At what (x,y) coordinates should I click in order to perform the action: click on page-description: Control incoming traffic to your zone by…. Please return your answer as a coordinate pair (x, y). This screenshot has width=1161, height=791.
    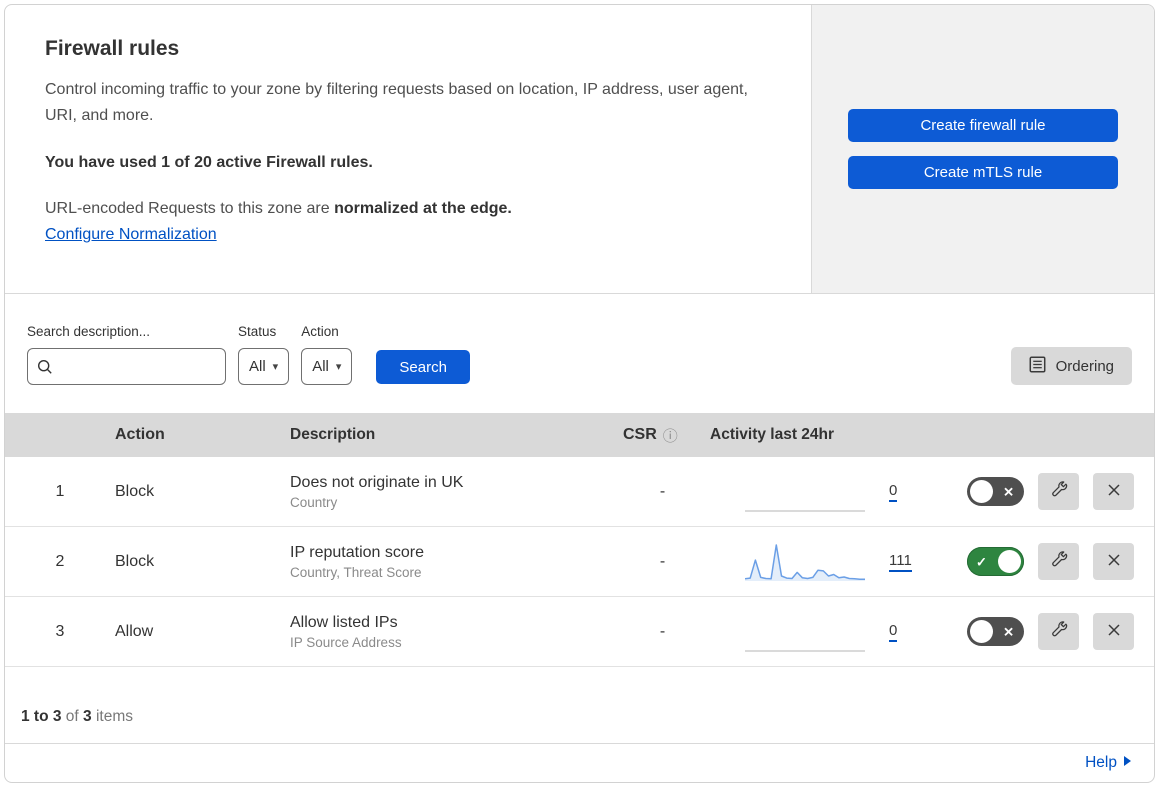
    Looking at the image, I should click on (396, 102).